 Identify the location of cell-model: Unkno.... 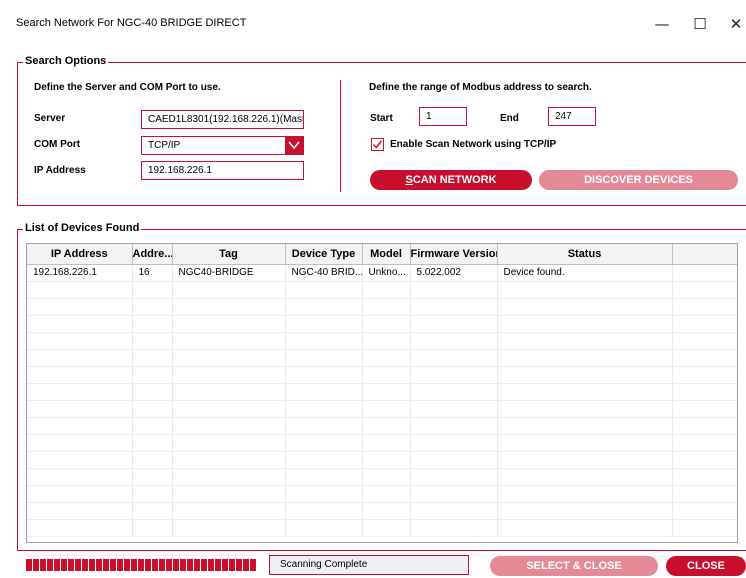
(386, 273).